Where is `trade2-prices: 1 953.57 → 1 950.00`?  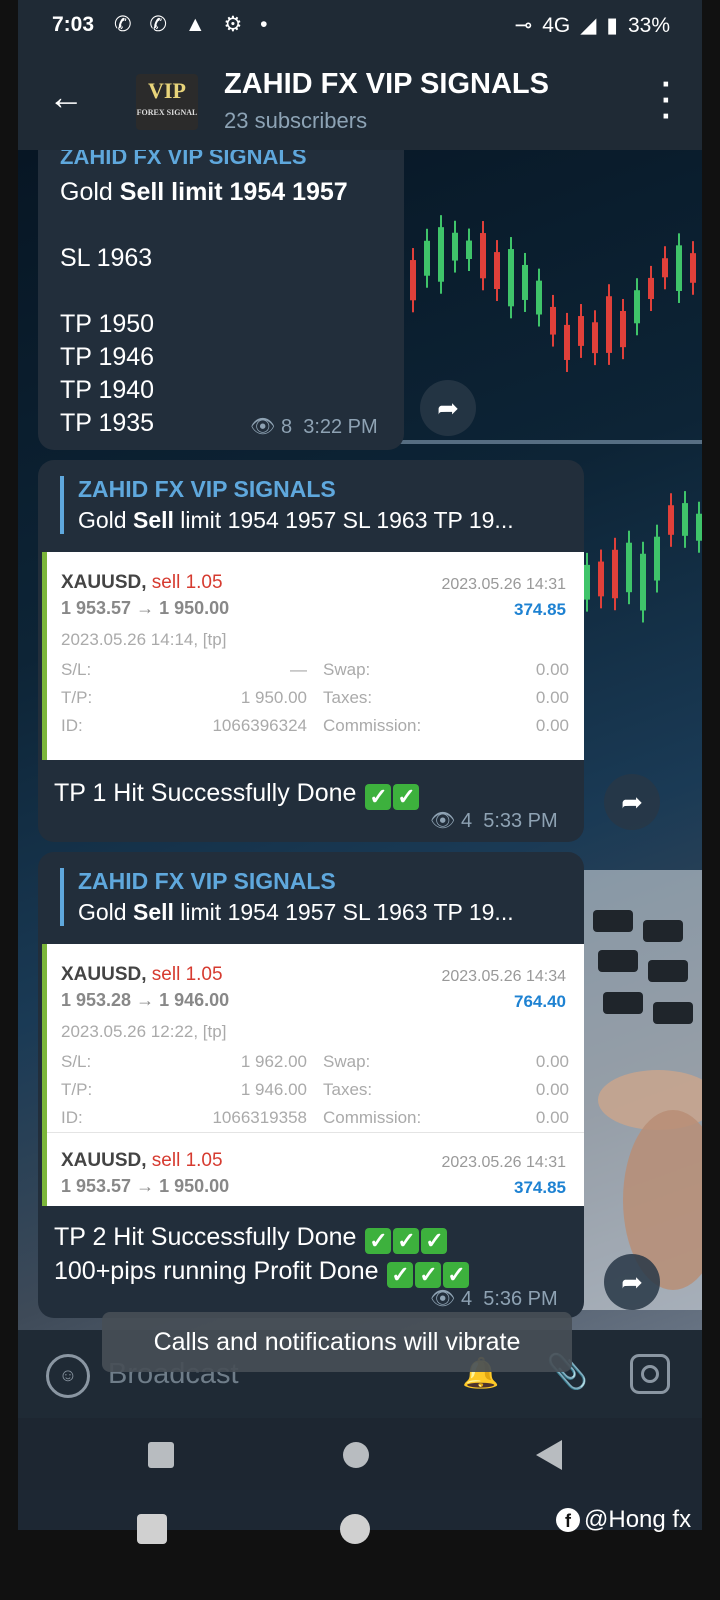 trade2-prices: 1 953.57 → 1 950.00 is located at coordinates (145, 1186).